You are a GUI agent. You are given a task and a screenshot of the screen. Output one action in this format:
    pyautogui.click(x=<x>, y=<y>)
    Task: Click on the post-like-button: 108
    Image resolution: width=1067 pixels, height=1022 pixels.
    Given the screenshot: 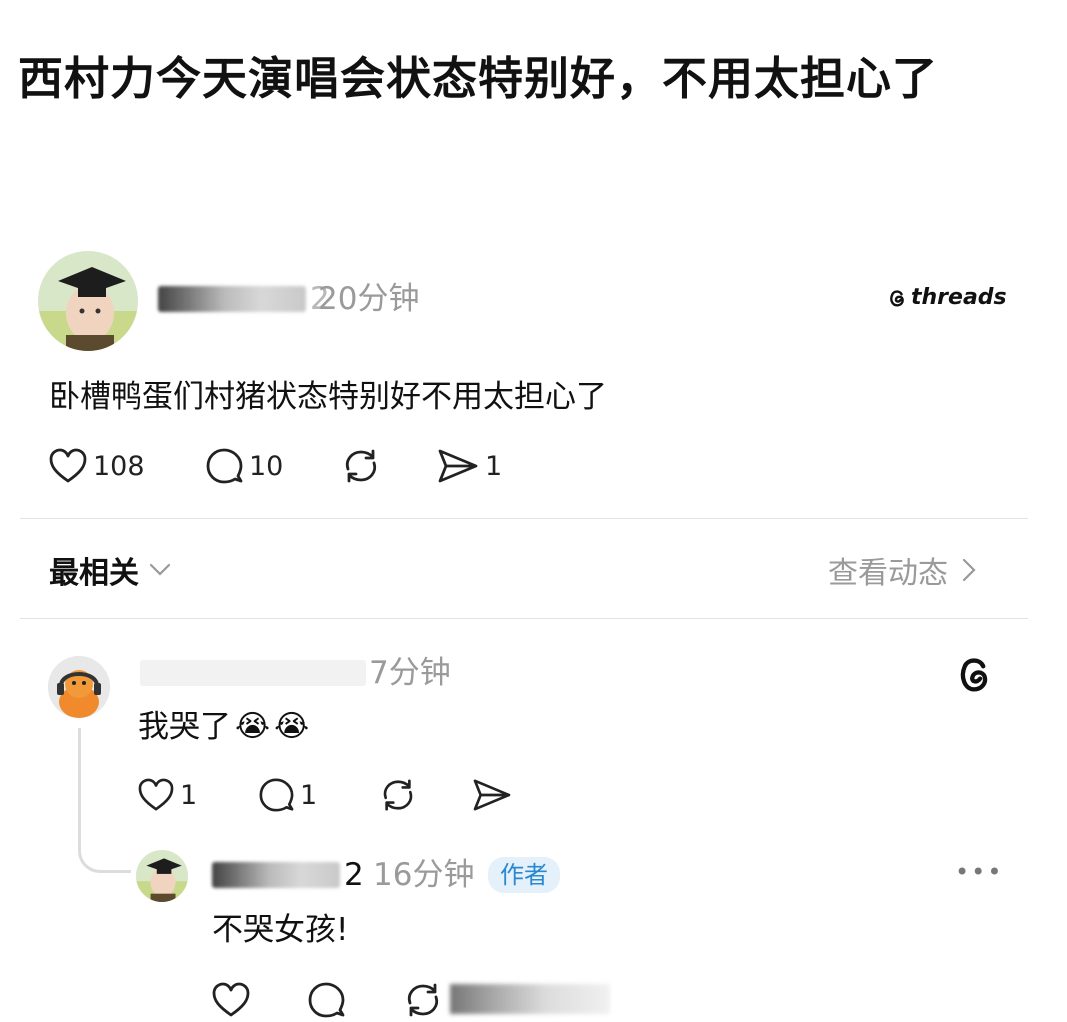 What is the action you would take?
    pyautogui.click(x=97, y=466)
    